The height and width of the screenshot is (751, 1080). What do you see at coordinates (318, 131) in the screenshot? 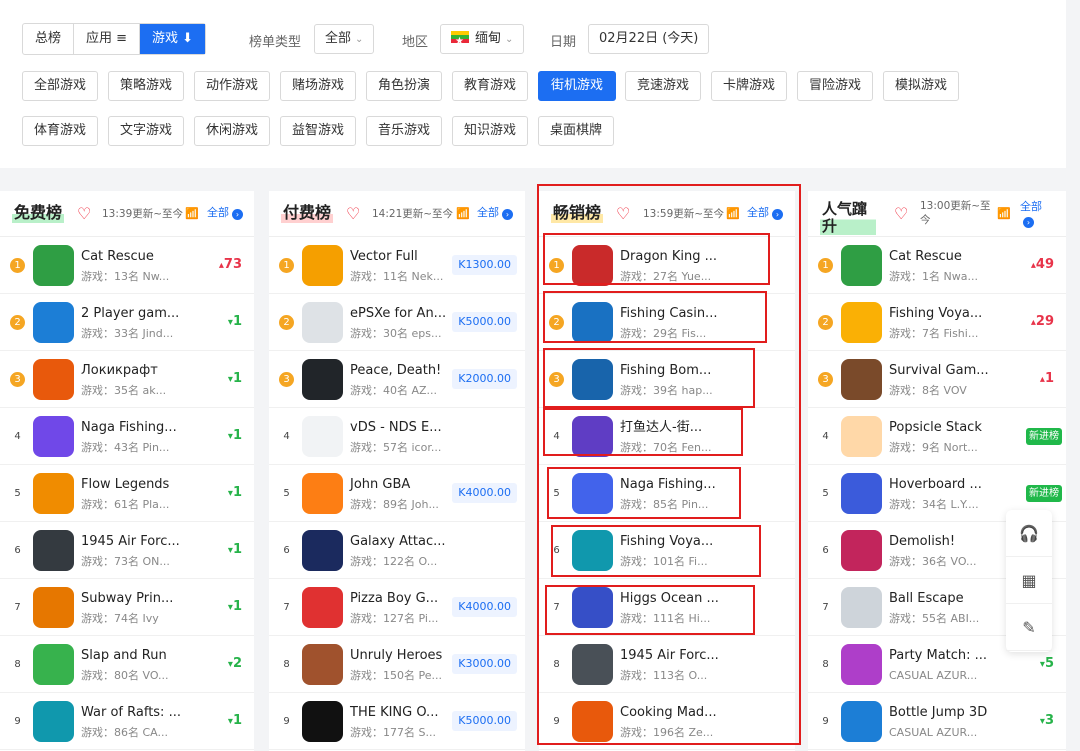
I see `category-chip: 益智游戏` at bounding box center [318, 131].